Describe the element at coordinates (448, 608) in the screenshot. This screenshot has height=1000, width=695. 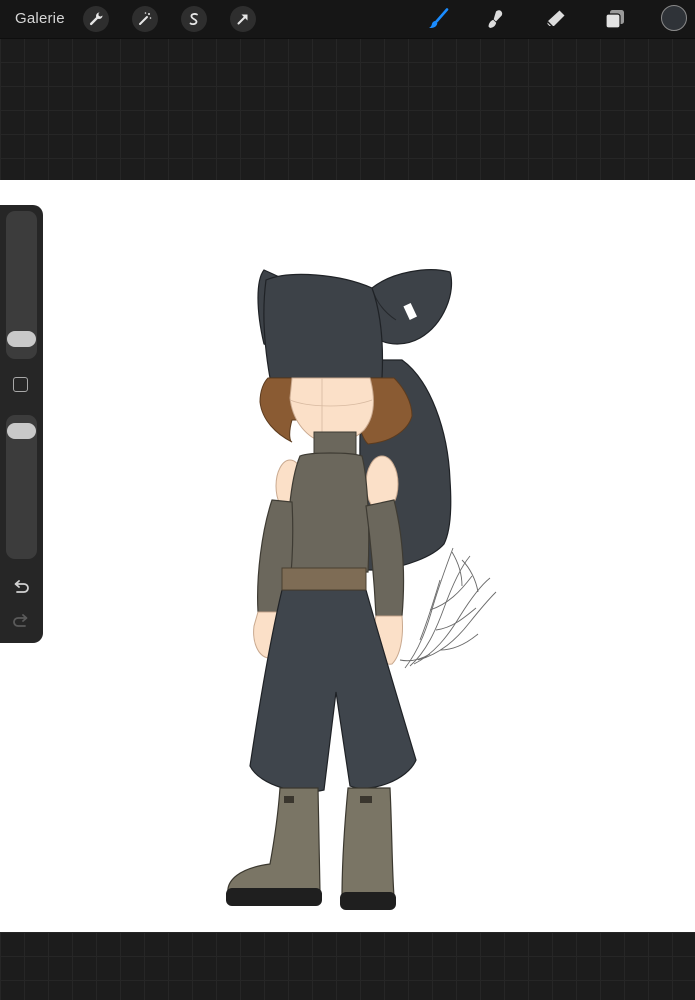
I see `tail-sketch` at that location.